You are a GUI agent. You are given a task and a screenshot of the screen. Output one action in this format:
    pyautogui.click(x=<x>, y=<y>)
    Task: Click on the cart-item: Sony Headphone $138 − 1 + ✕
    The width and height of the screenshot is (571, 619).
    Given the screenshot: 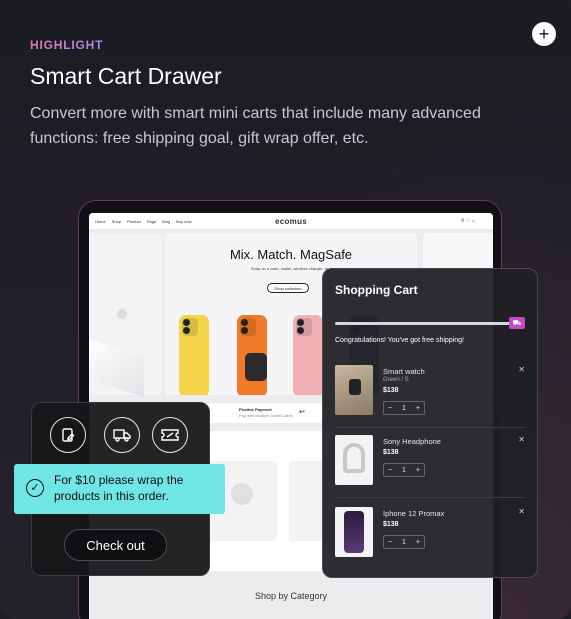 What is the action you would take?
    pyautogui.click(x=430, y=466)
    